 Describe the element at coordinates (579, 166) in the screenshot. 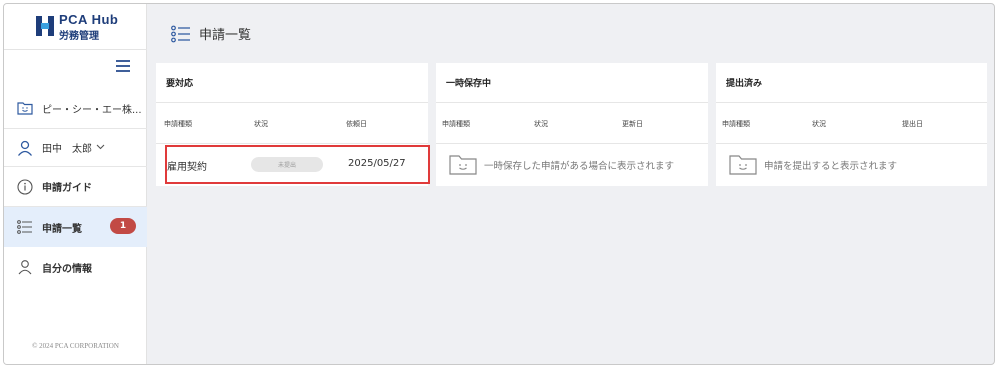

I see `empty-message: 一時保存した申請がある場合に表示されます` at that location.